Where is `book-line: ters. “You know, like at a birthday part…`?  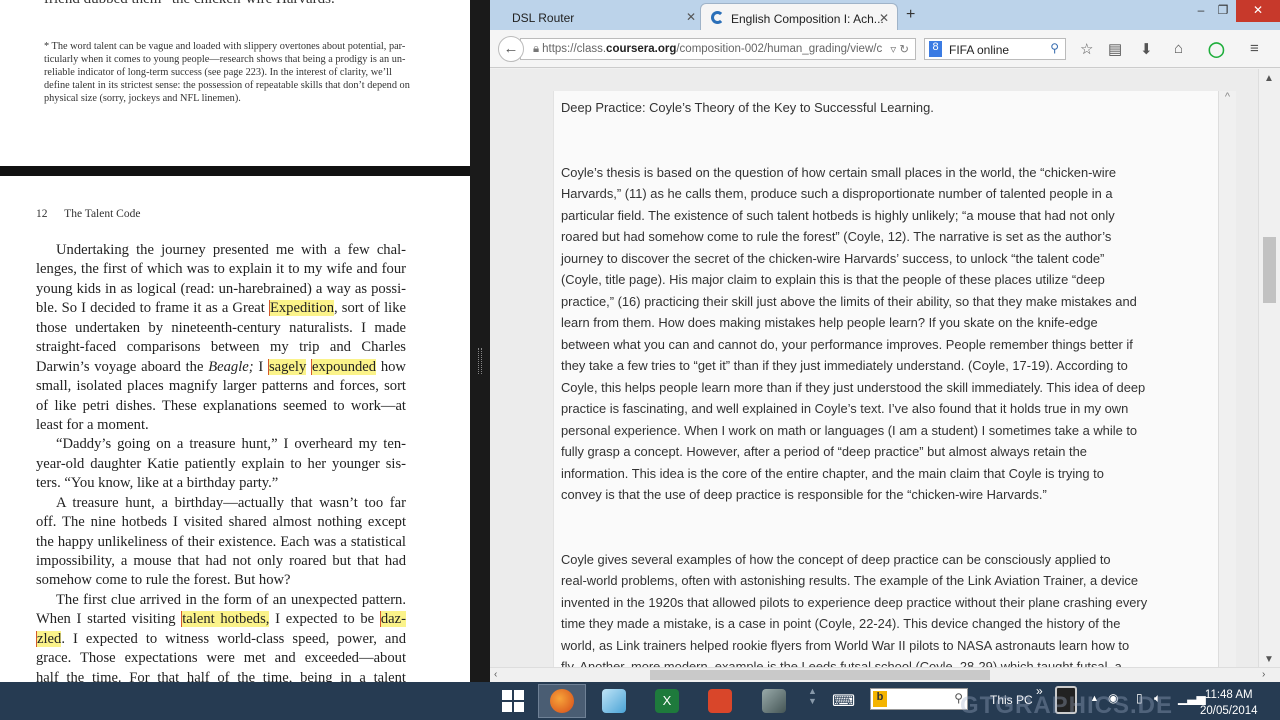
book-line: ters. “You know, like at a birthday part… is located at coordinates (221, 483).